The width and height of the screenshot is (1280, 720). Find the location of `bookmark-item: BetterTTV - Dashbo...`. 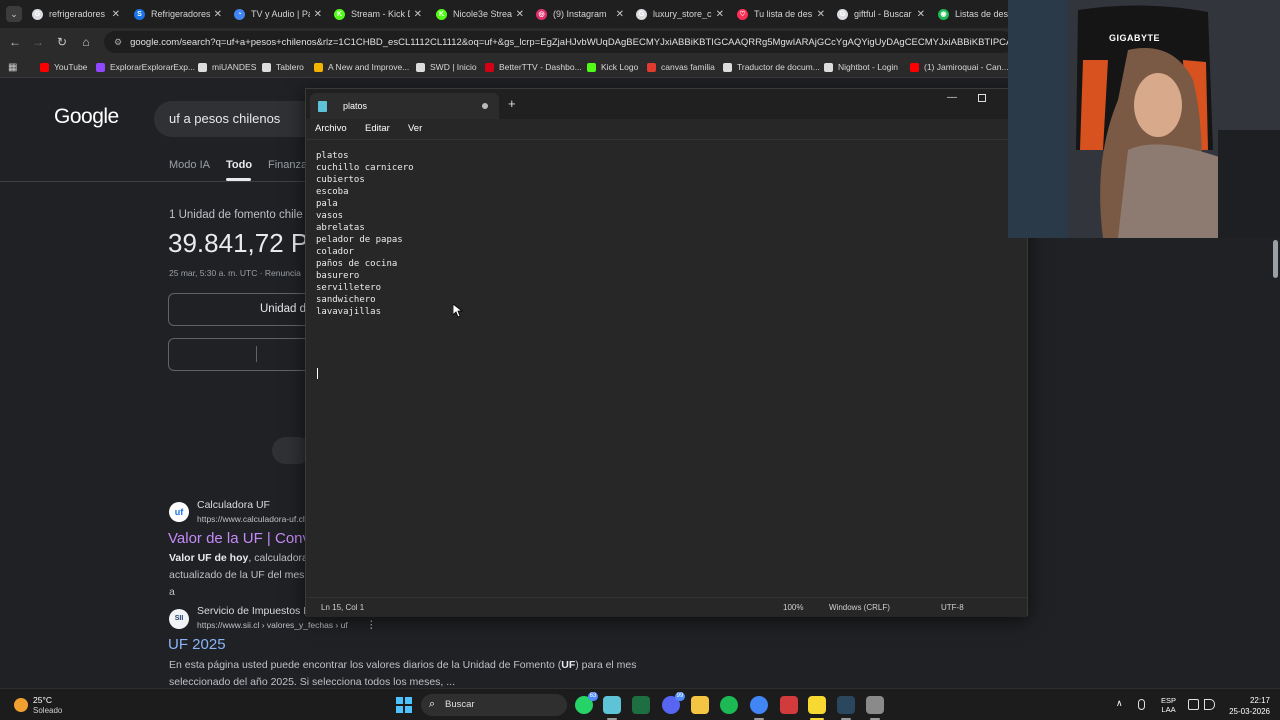

bookmark-item: BetterTTV - Dashbo... is located at coordinates (533, 67).